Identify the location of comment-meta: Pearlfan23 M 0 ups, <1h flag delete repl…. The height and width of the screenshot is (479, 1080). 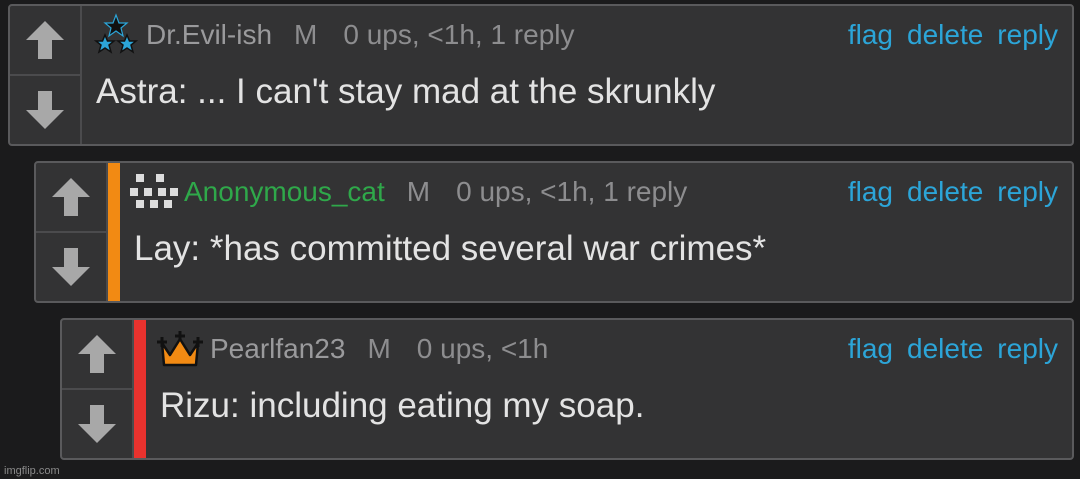
(614, 349).